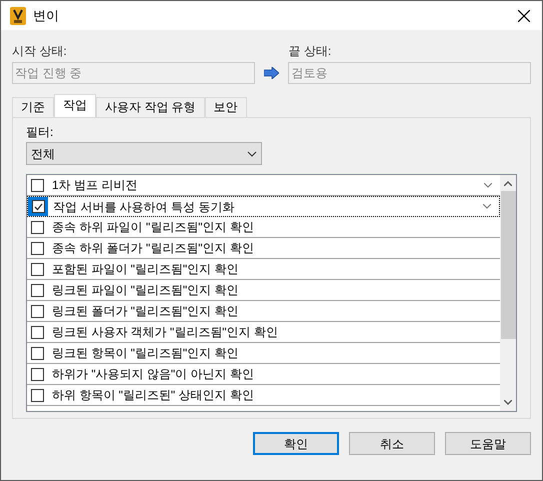 The width and height of the screenshot is (543, 481). What do you see at coordinates (392, 443) in the screenshot?
I see `dialog-button: 취소` at bounding box center [392, 443].